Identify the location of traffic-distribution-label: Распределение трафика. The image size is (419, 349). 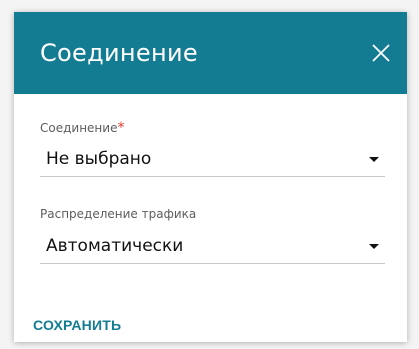
(118, 214).